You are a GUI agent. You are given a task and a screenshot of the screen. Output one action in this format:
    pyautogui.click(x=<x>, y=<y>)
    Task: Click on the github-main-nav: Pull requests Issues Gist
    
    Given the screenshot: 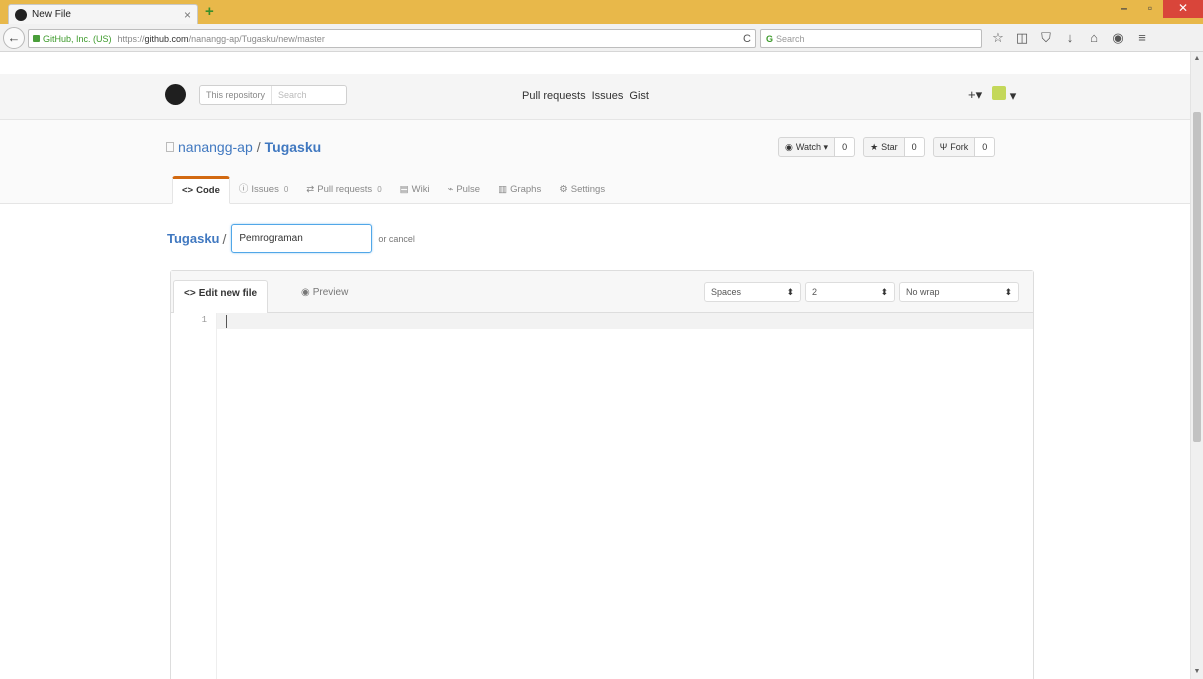 What is the action you would take?
    pyautogui.click(x=585, y=96)
    